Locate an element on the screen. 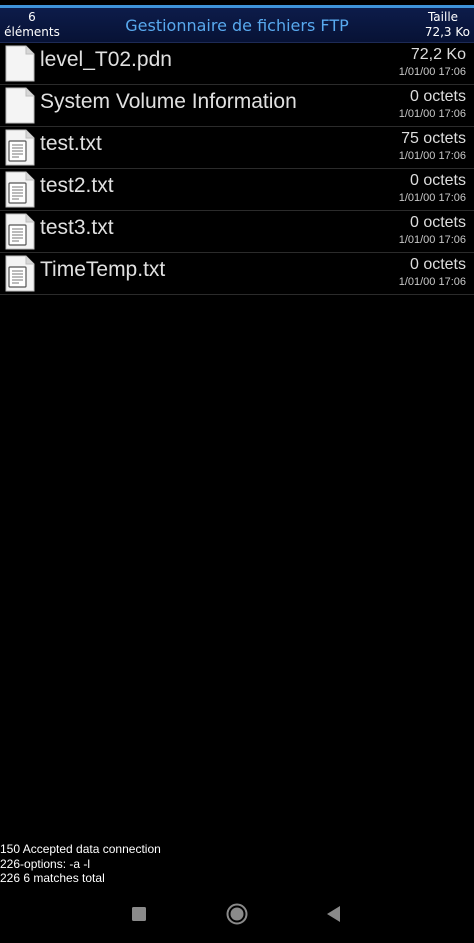 Image resolution: width=474 pixels, height=943 pixels. file-row: test2.txt 0 octets 1/01/00 17:06 is located at coordinates (237, 190).